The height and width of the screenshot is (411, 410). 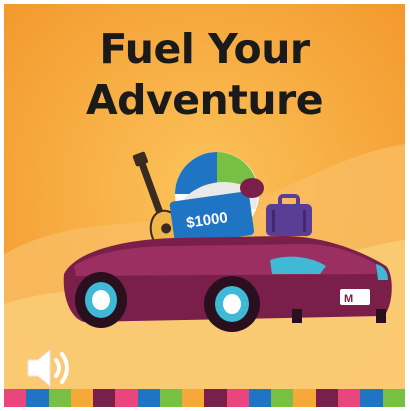 I want to click on color-stripe, so click(x=204, y=398).